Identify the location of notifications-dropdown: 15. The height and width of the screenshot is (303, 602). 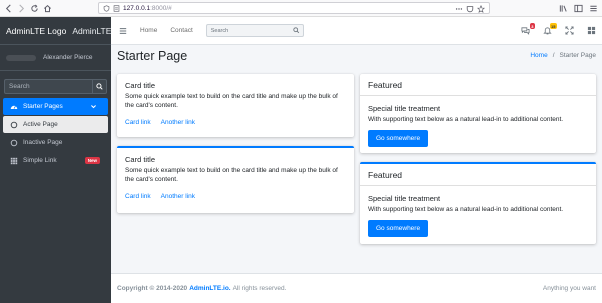
(550, 29).